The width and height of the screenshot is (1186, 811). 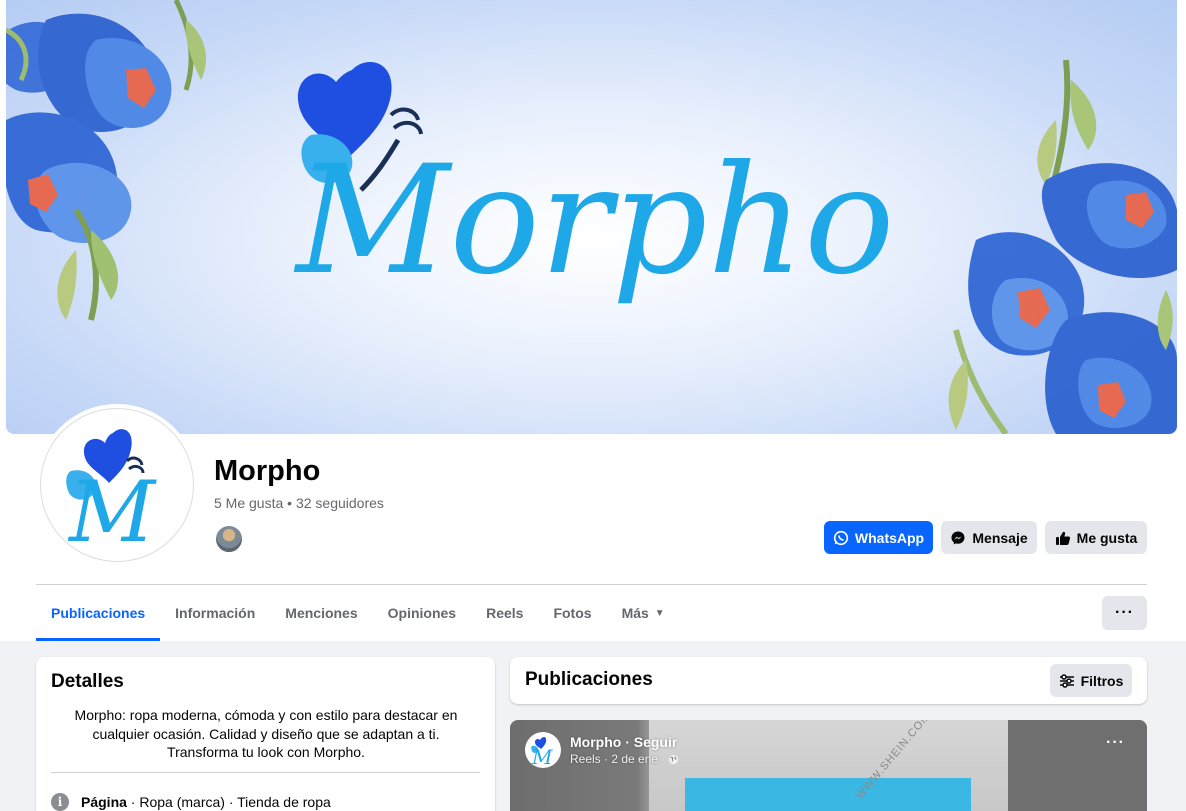 I want to click on page-category-value: · Ropa (marca) · Tienda de ropa, so click(x=228, y=802).